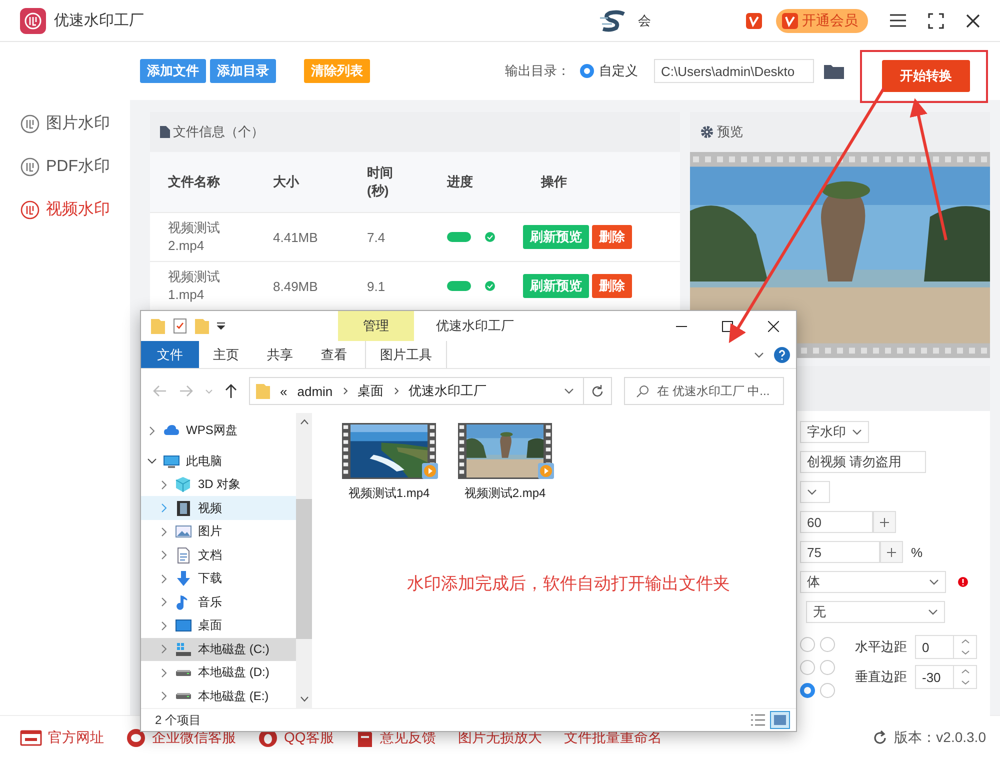 The width and height of the screenshot is (1000, 760). Describe the element at coordinates (65, 209) in the screenshot. I see `sidebar-item: 视频水印` at that location.